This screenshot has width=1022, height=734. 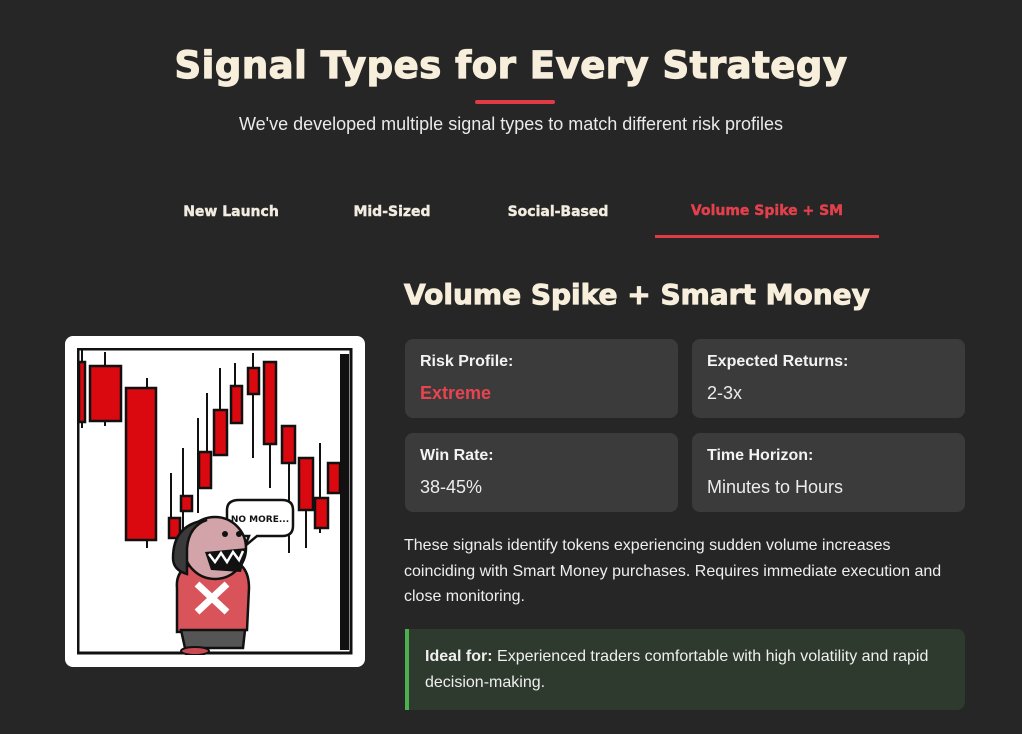 What do you see at coordinates (515, 102) in the screenshot?
I see `title-underline` at bounding box center [515, 102].